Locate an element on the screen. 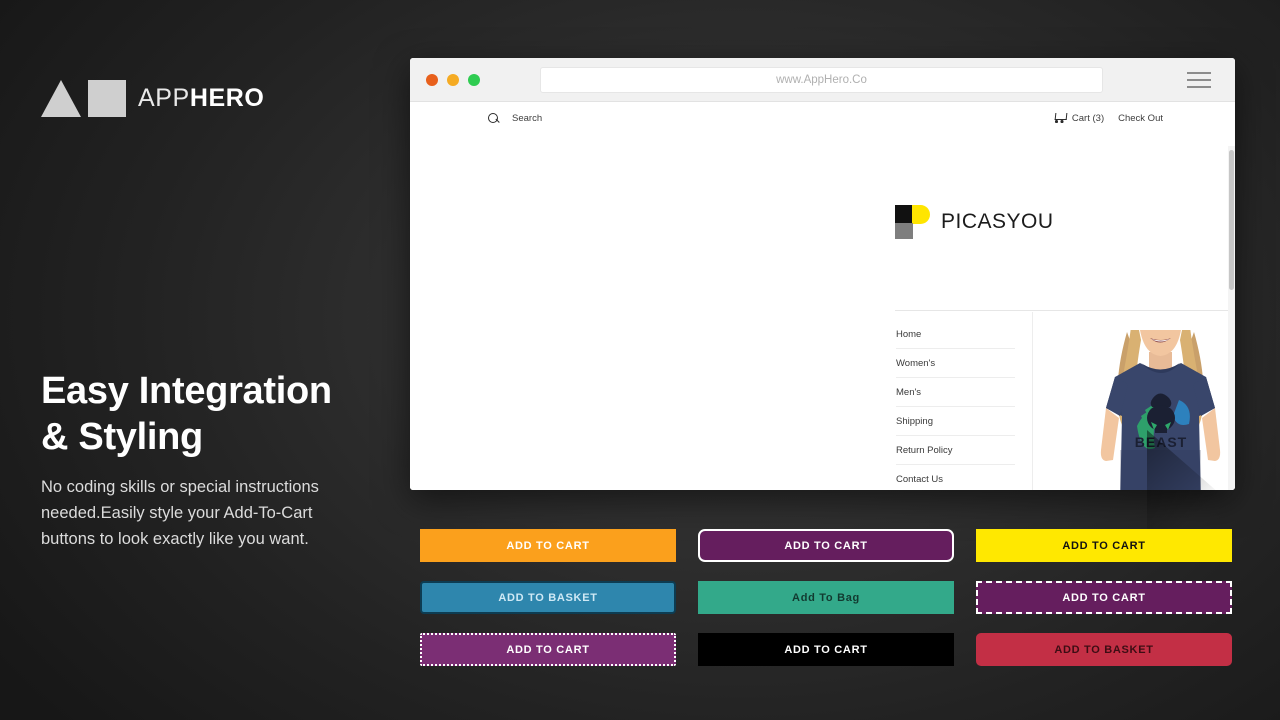 This screenshot has height=720, width=1280. gallery-cell-7: ADD TO CART is located at coordinates (548, 649).